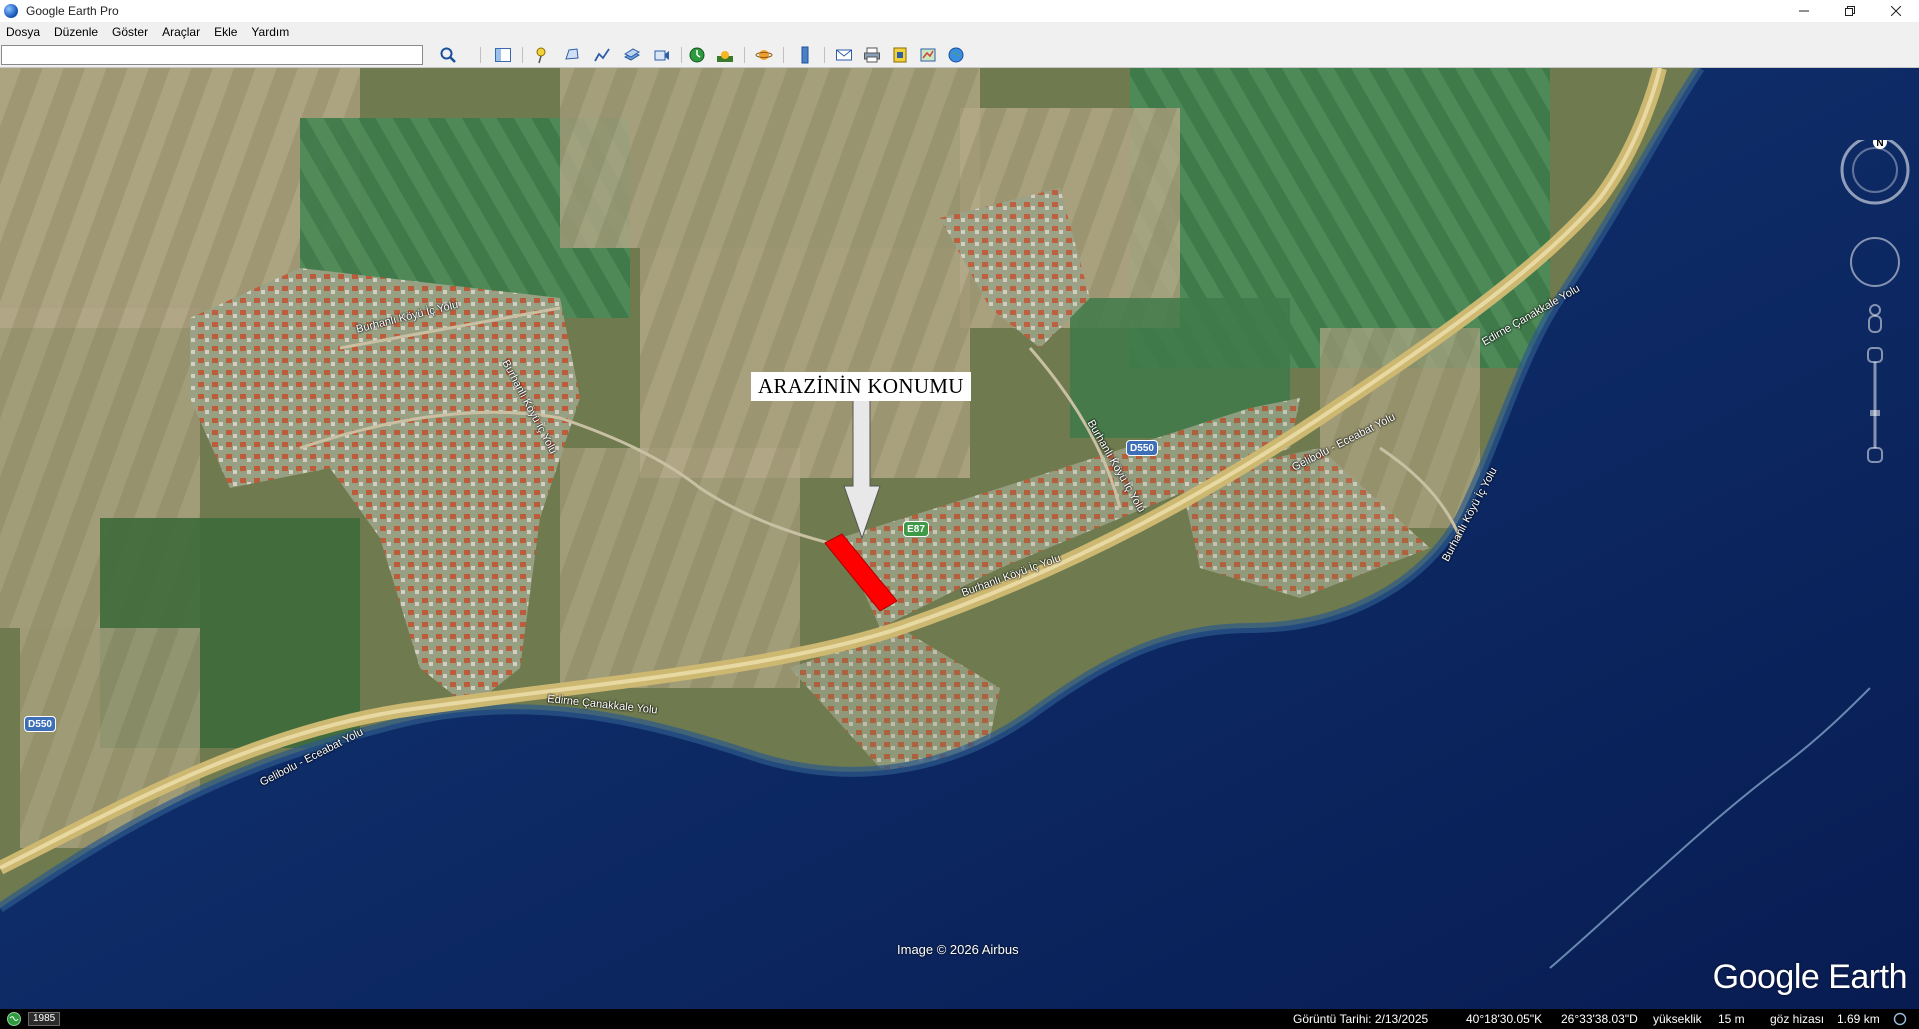 The width and height of the screenshot is (1919, 1029). Describe the element at coordinates (181, 32) in the screenshot. I see `menu-araclar: Araçlar` at that location.